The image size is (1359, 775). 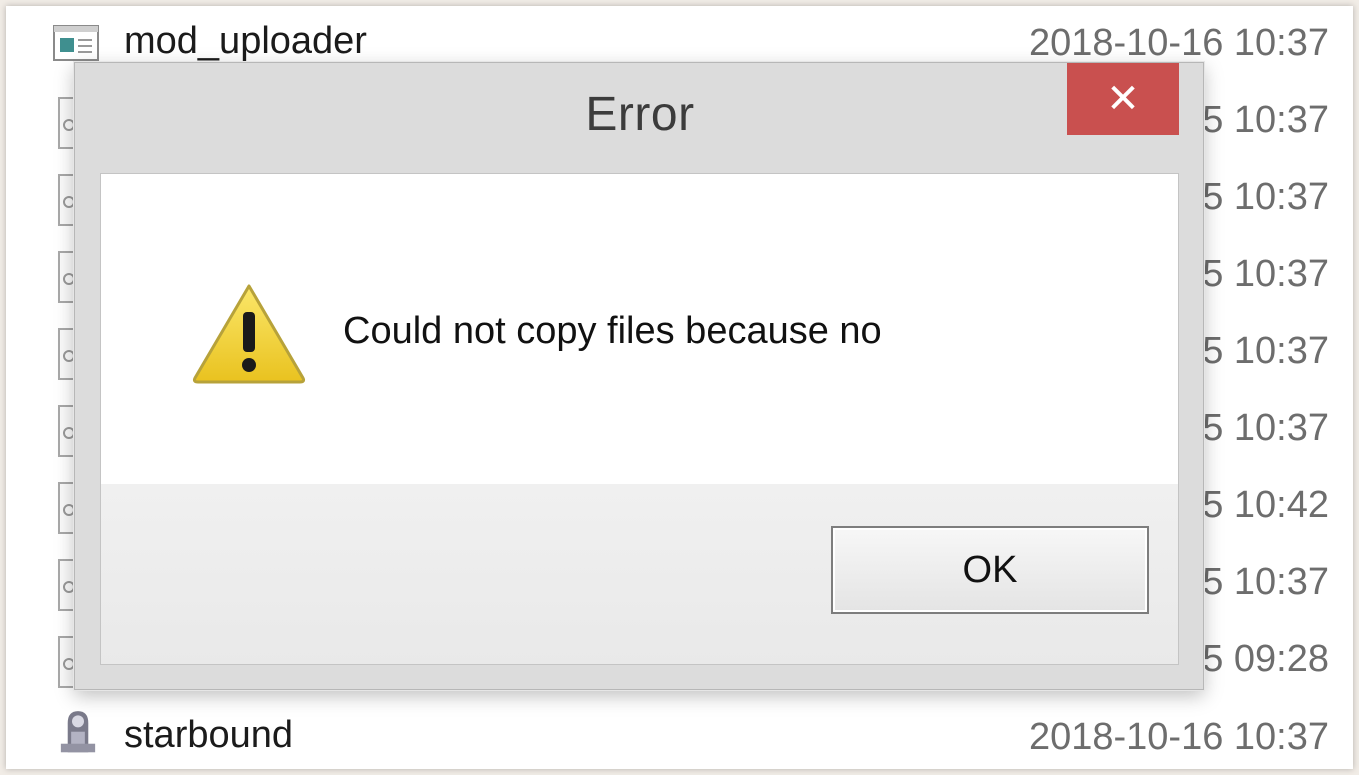 I want to click on close-button: ✕, so click(x=1123, y=99).